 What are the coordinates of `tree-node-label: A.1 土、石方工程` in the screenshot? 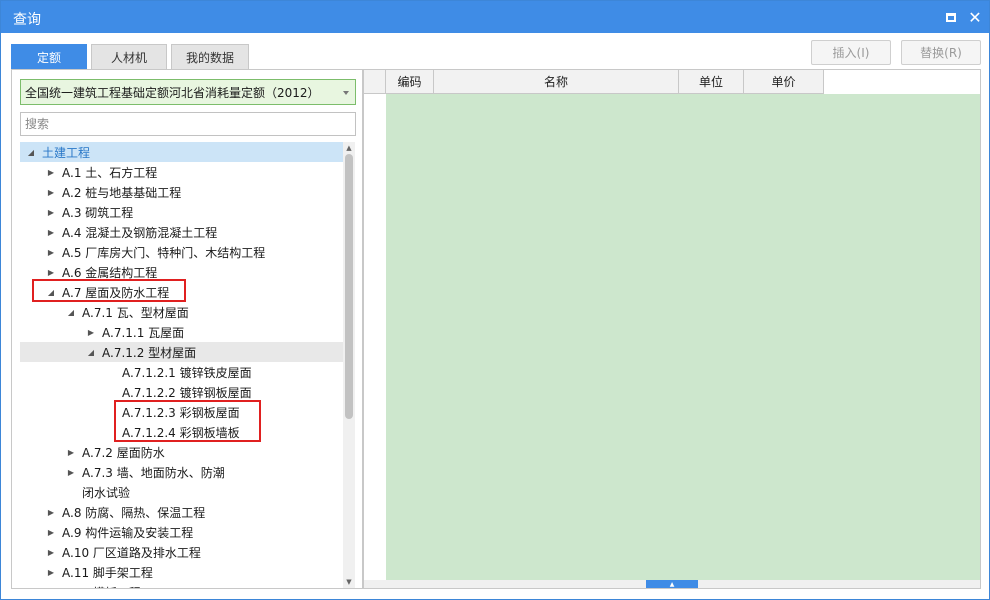 It's located at (110, 172).